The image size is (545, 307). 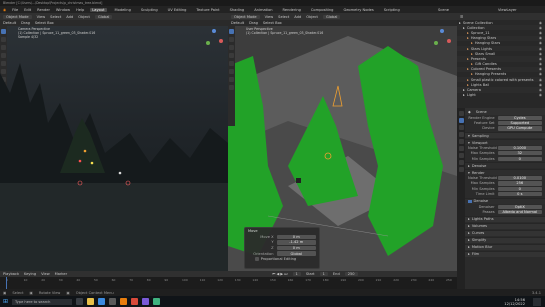 What do you see at coordinates (296, 236) in the screenshot?
I see `move-x-field: 0 m` at bounding box center [296, 236].